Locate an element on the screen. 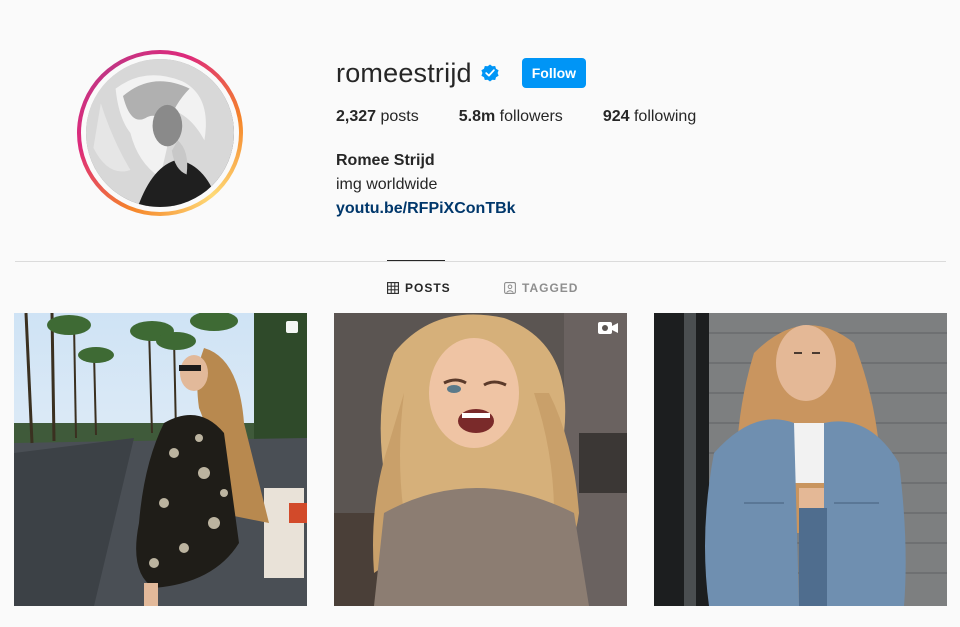  following-count: 924 is located at coordinates (616, 116).